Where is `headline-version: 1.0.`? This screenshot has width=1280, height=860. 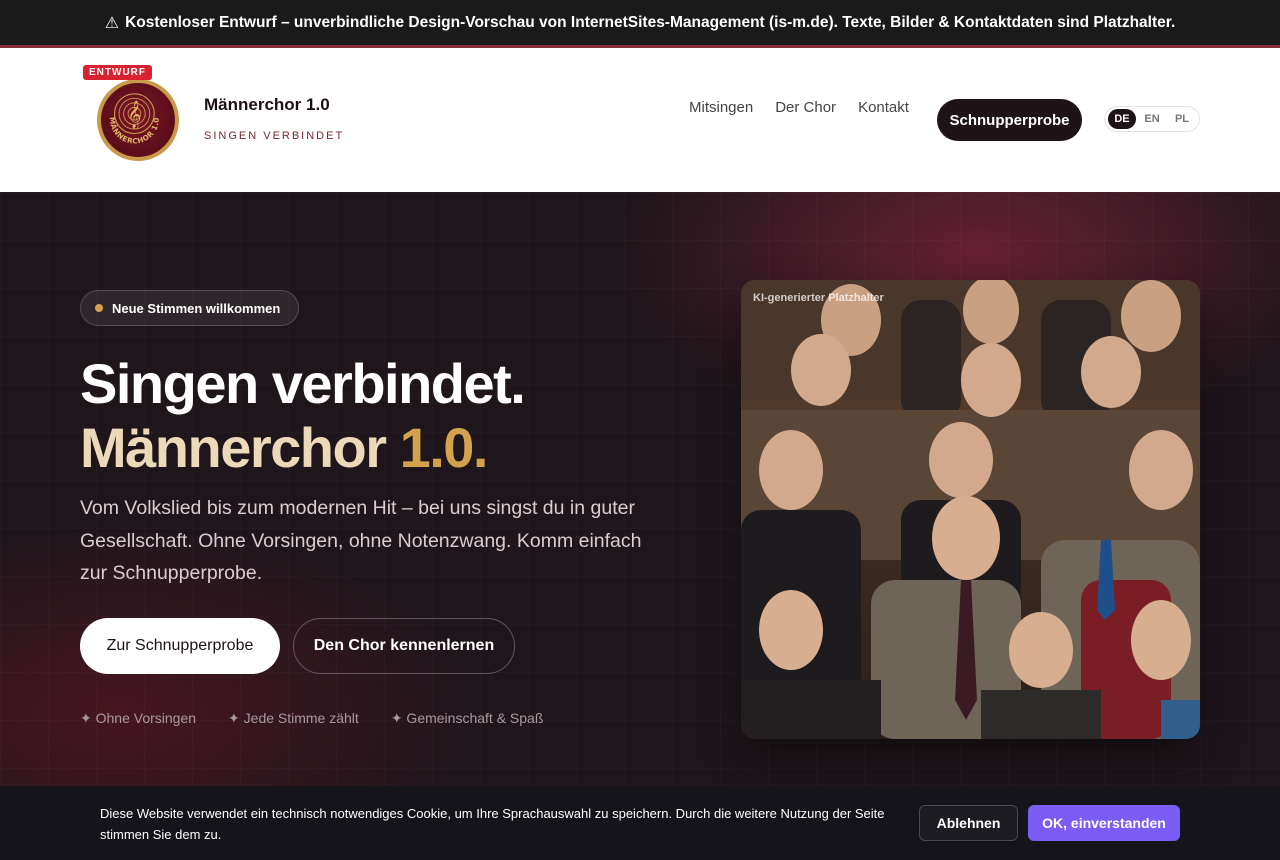
headline-version: 1.0. is located at coordinates (444, 447).